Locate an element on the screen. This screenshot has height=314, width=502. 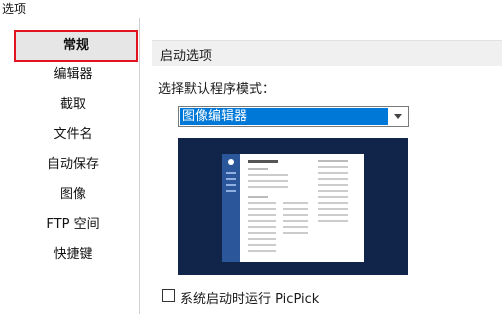
sidebar-item-hotkeys: 快捷键 is located at coordinates (73, 255).